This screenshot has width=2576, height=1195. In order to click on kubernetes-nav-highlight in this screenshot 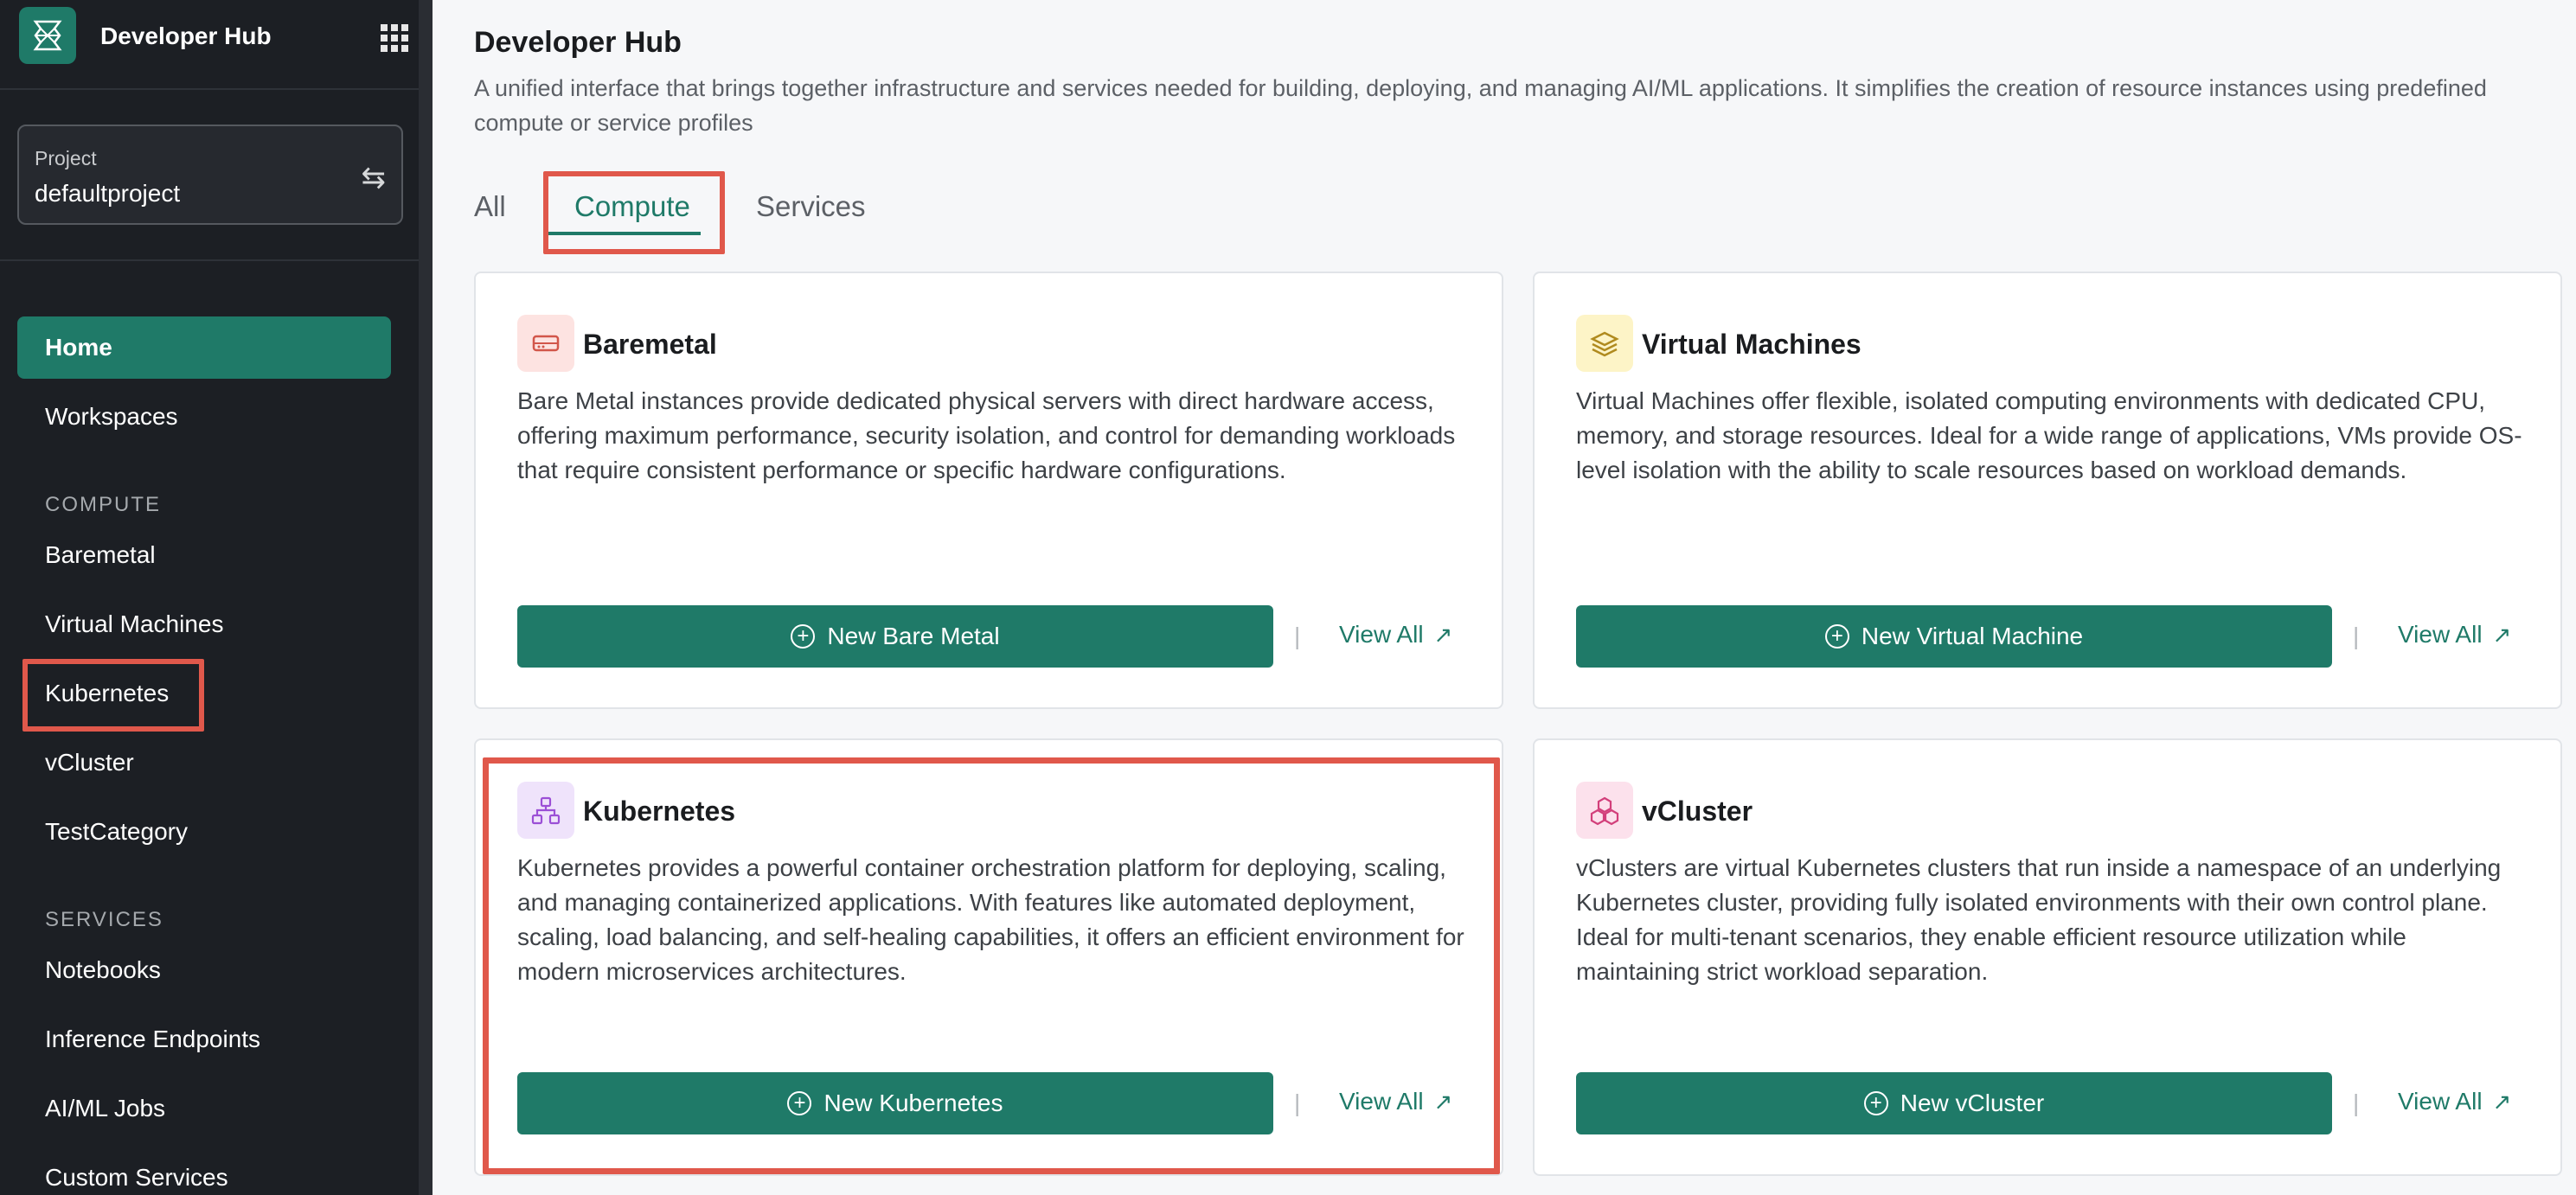, I will do `click(113, 695)`.